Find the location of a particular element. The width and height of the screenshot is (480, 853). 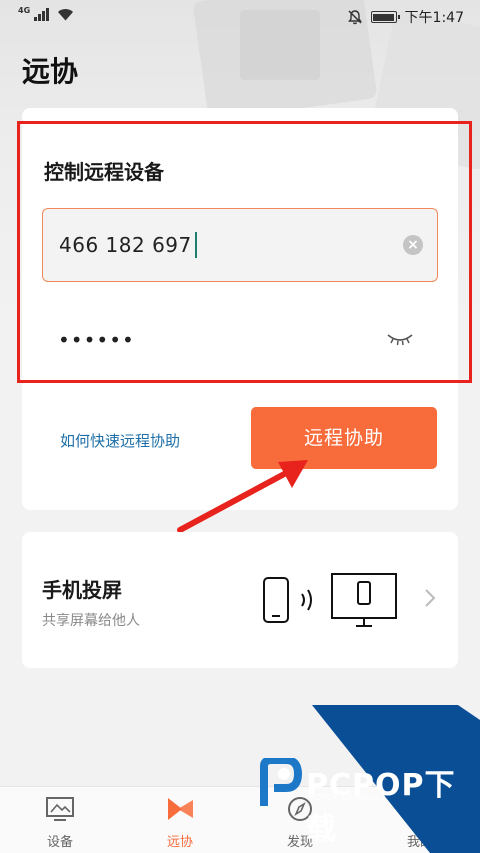

tab-devices-label: 设备 is located at coordinates (59, 842).